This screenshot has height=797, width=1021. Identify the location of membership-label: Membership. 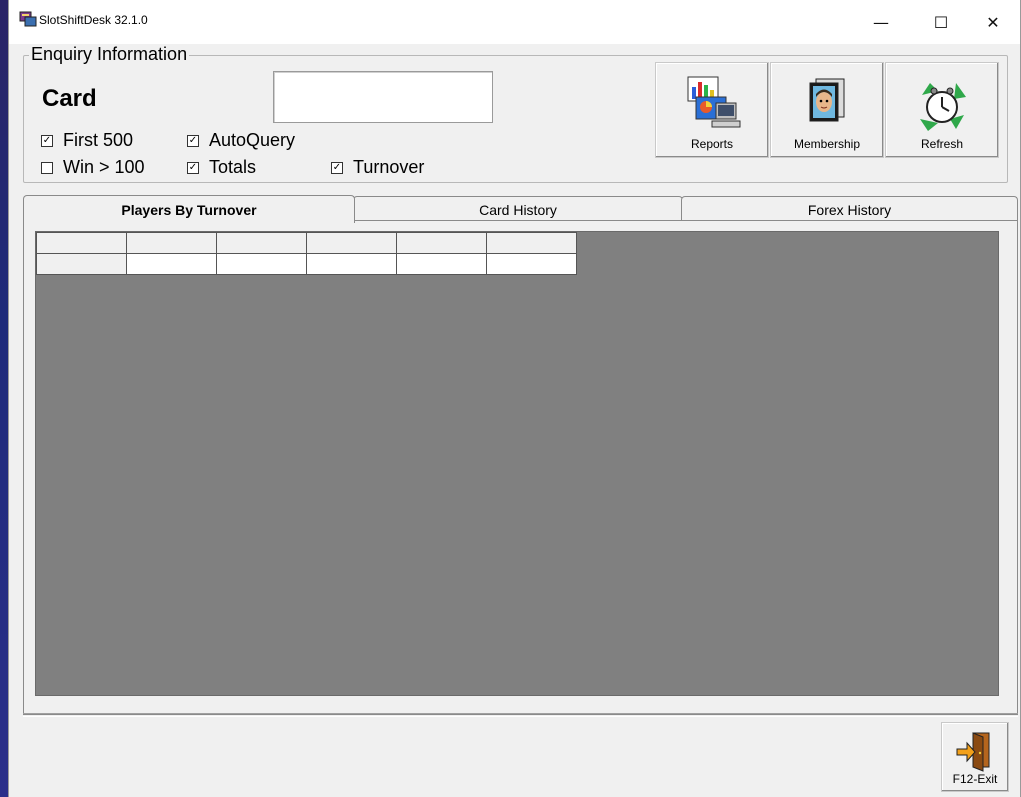
(827, 144).